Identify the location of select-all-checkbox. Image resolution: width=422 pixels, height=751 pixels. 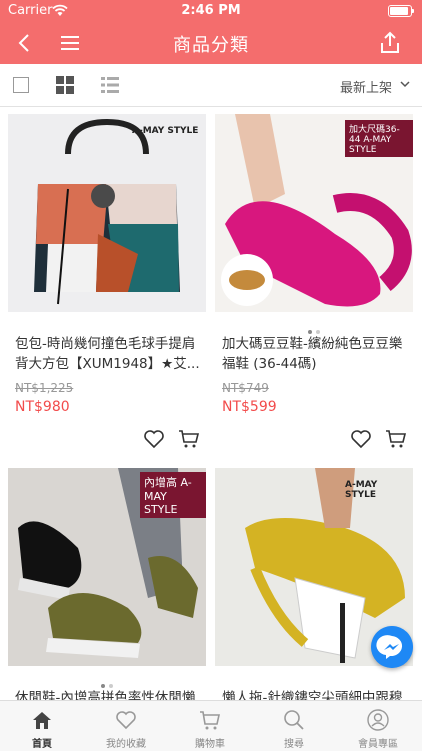
(21, 85).